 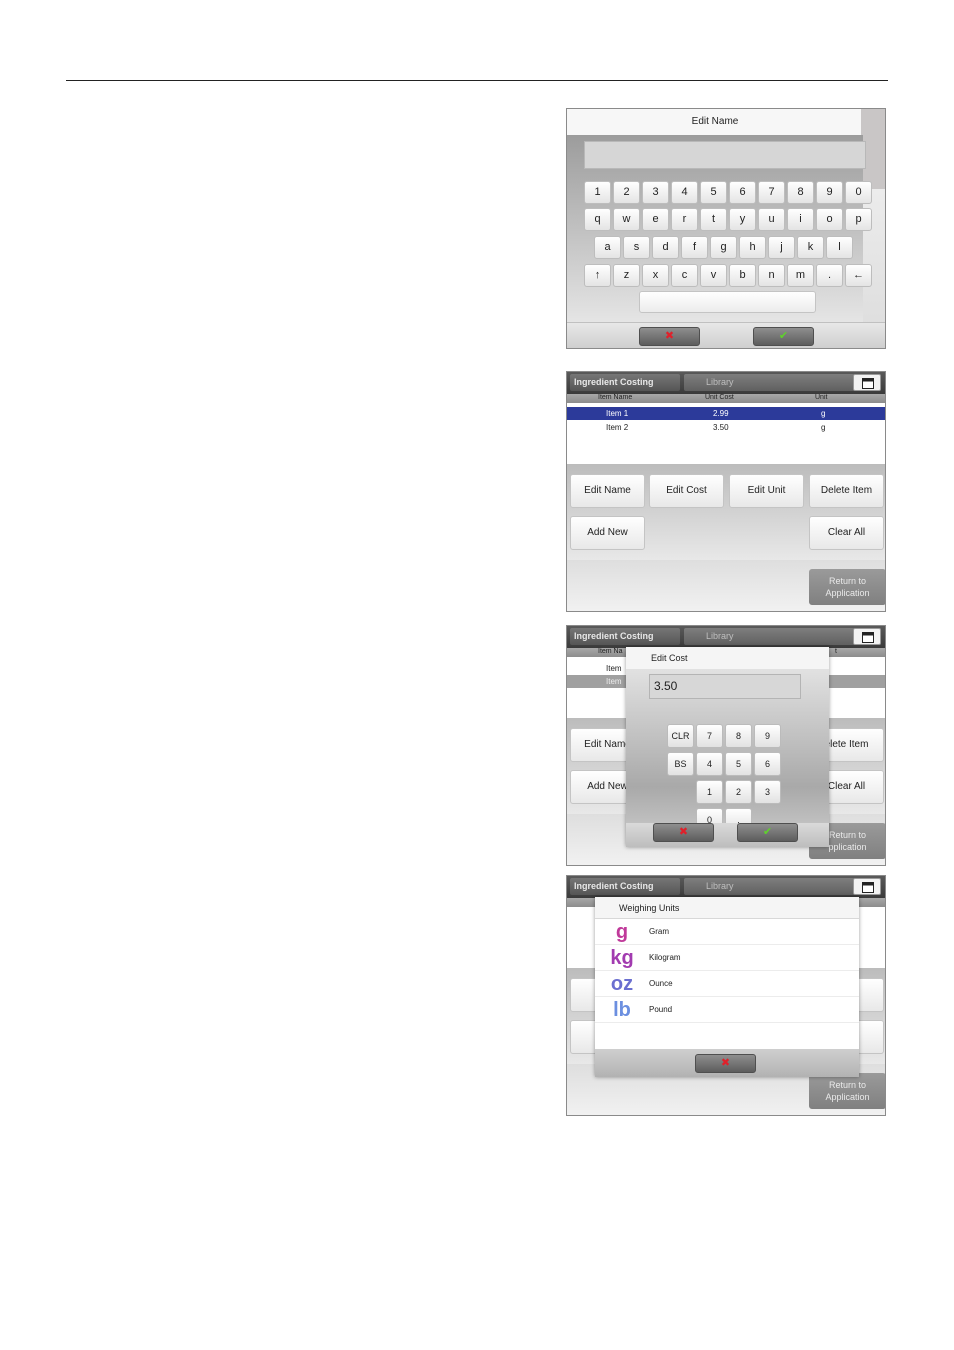 What do you see at coordinates (617, 427) in the screenshot?
I see `row-item-name: Item 2` at bounding box center [617, 427].